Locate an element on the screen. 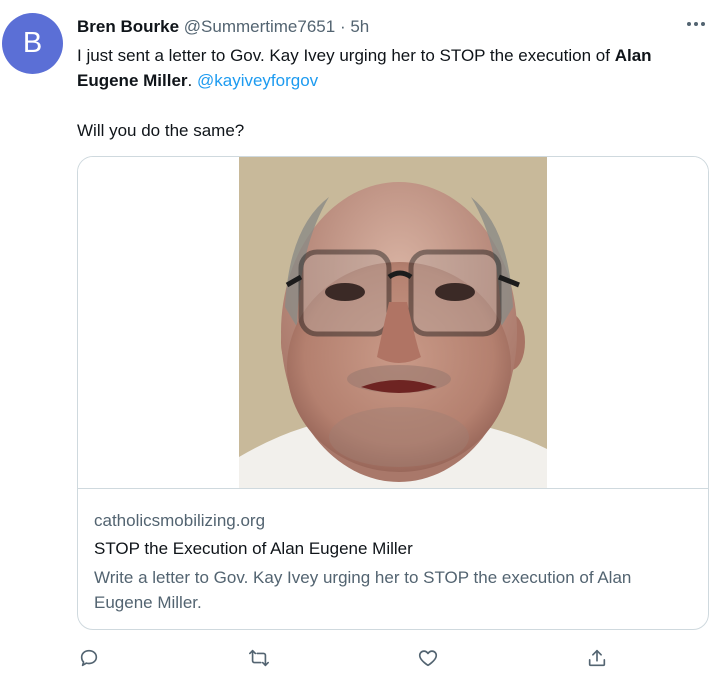  tweet-text-line2: Will you do the same? is located at coordinates (161, 130).